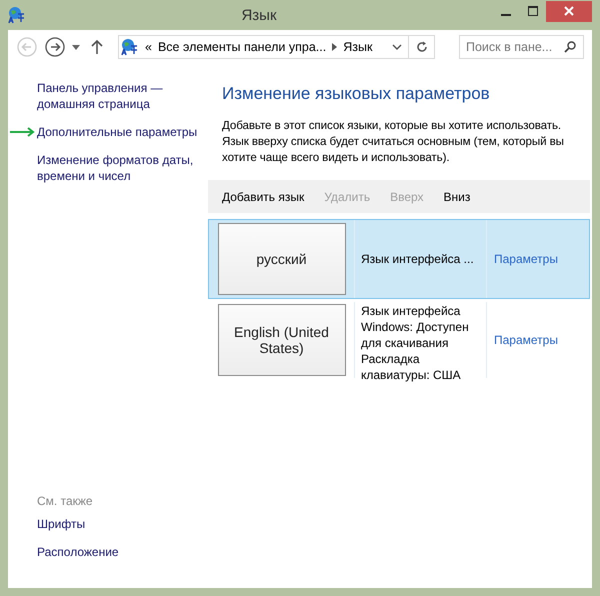  I want to click on page-heading: Изменение языковых параметров, so click(356, 94).